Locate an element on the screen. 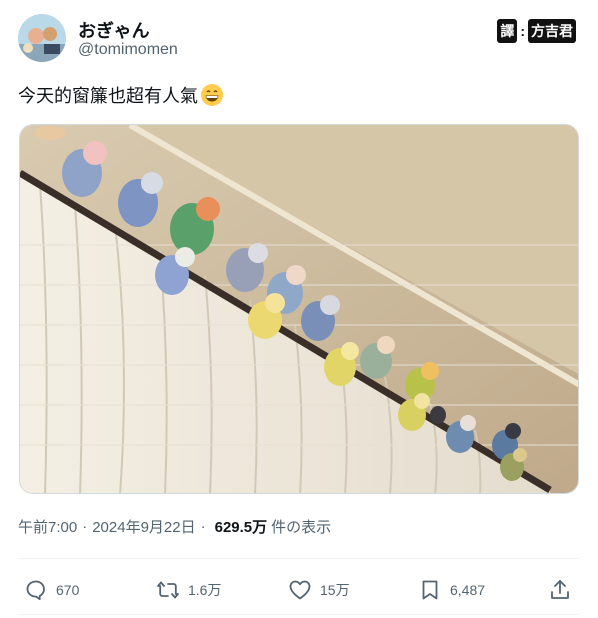  retweet-count: 1.6万 is located at coordinates (205, 590).